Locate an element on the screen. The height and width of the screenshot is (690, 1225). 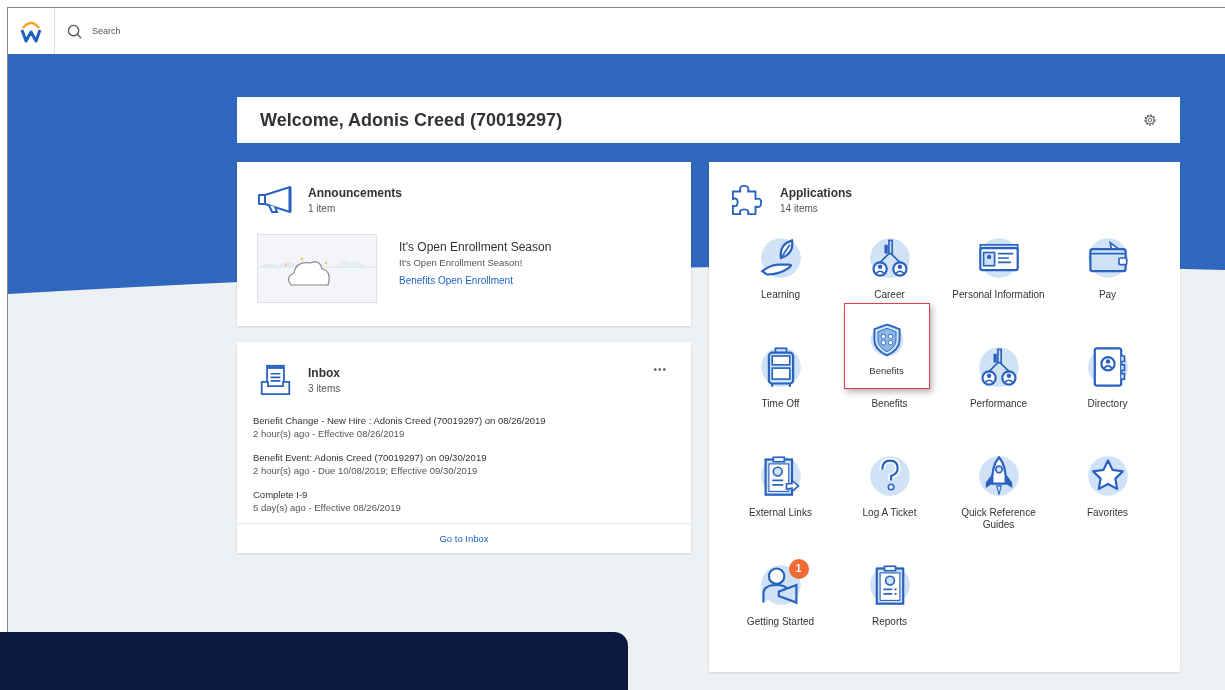
item-count: 3 items is located at coordinates (324, 388).